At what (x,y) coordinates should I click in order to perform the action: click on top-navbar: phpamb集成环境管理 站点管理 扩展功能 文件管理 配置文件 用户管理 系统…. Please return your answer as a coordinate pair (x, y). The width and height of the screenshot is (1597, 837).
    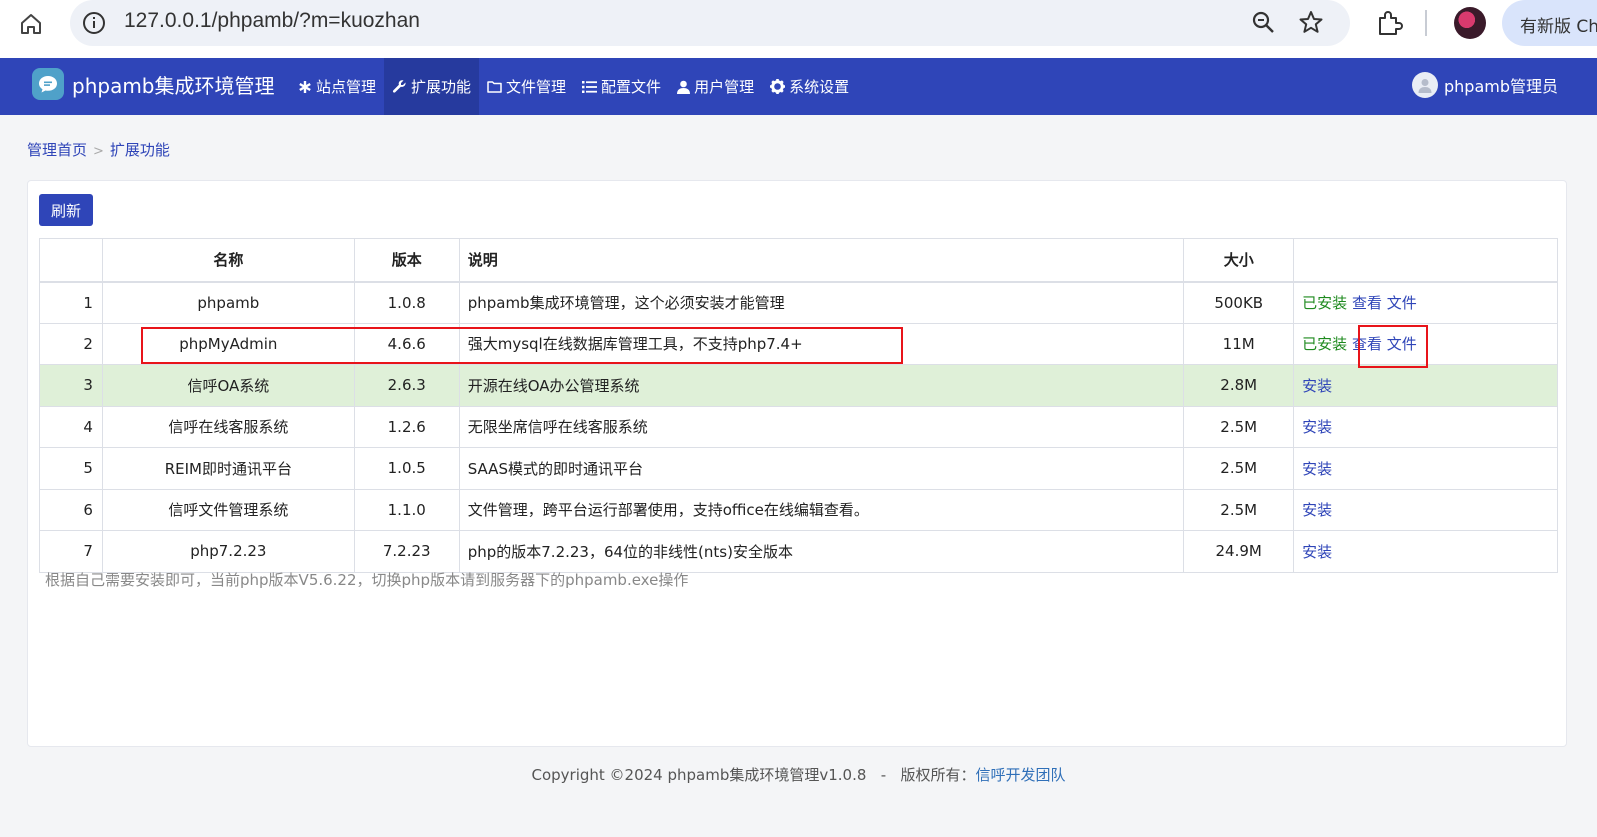
    Looking at the image, I should click on (798, 86).